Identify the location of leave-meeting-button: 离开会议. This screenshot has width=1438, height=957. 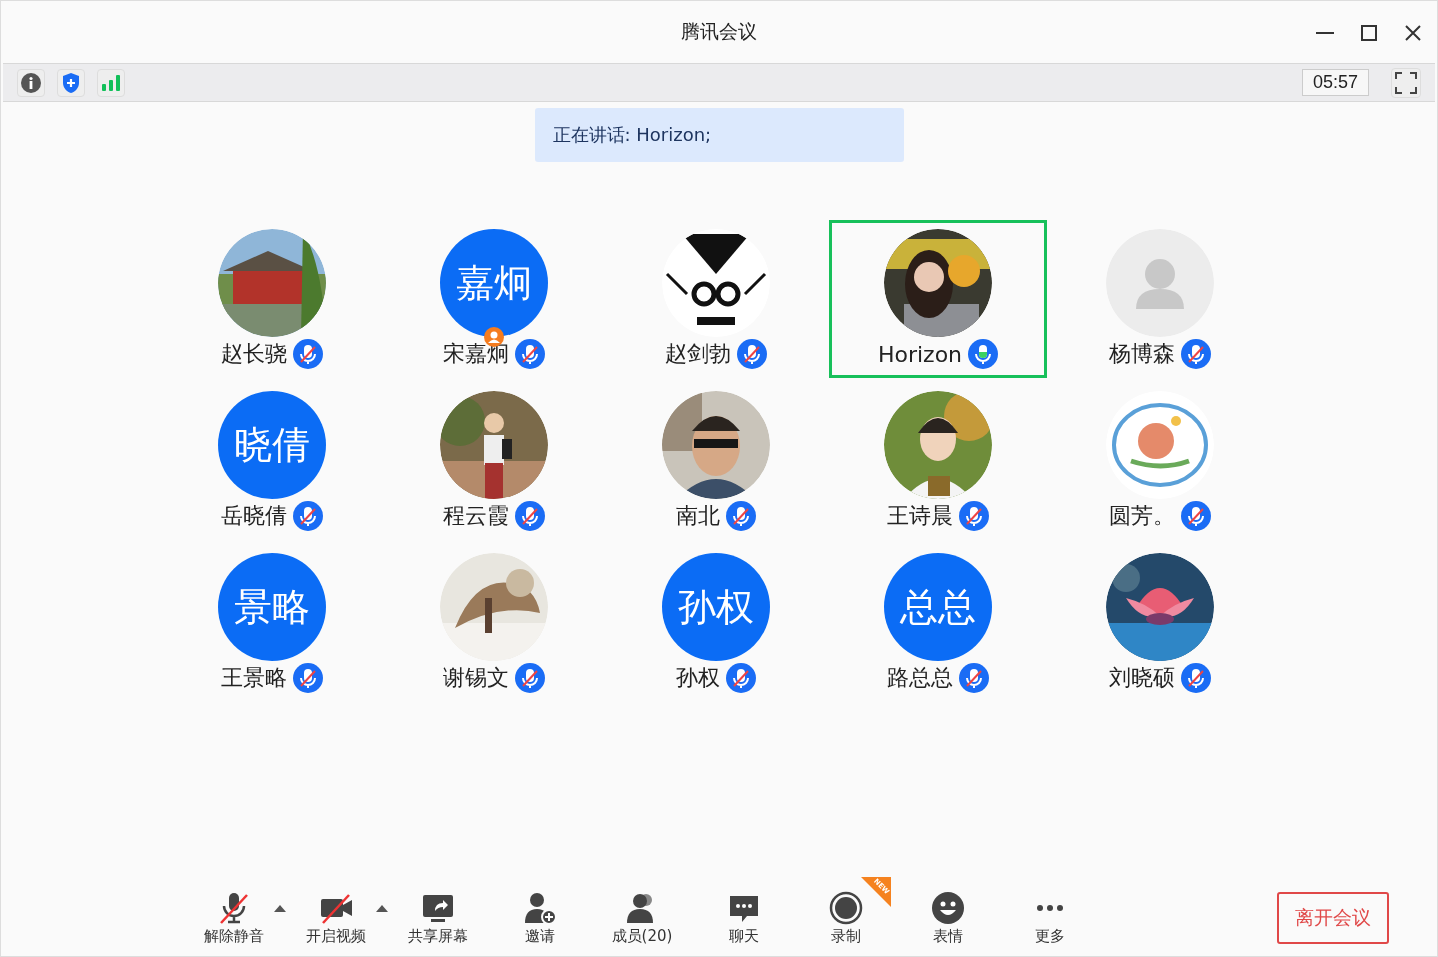
(1333, 918).